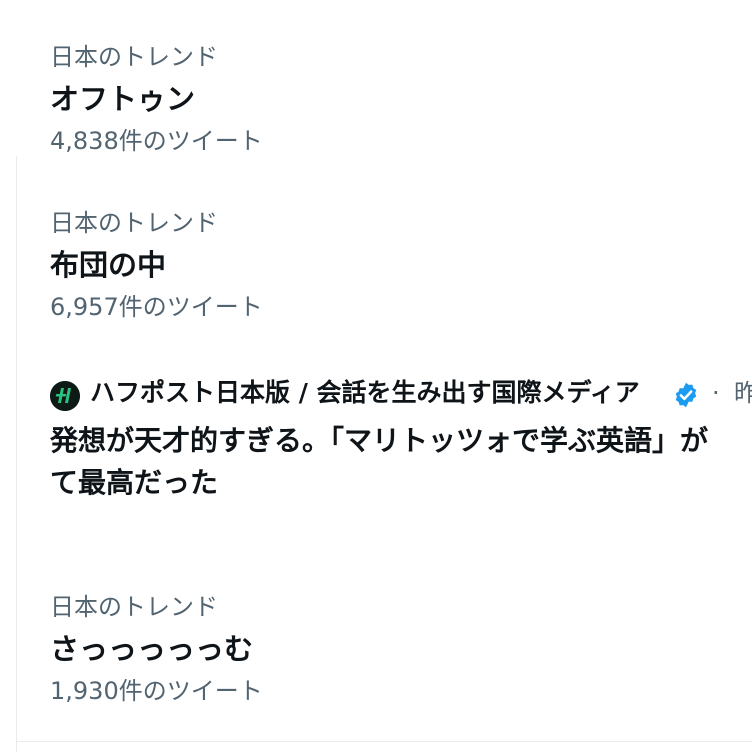 The width and height of the screenshot is (752, 752). Describe the element at coordinates (152, 649) in the screenshot. I see `trend-name: さっっっっっむ` at that location.